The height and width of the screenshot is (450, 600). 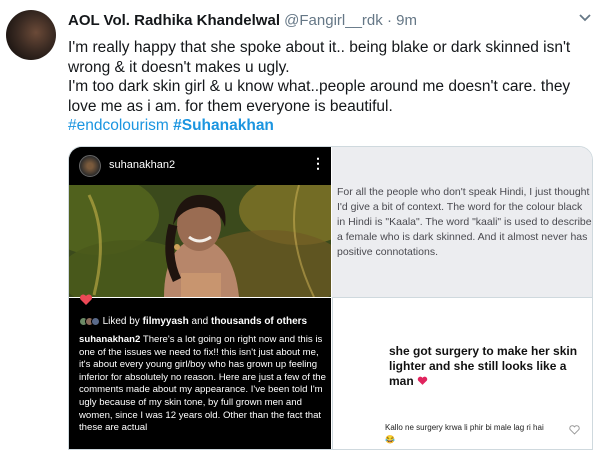 What do you see at coordinates (174, 20) in the screenshot?
I see `display-name: AOL Vol. Radhika Khandelwal` at bounding box center [174, 20].